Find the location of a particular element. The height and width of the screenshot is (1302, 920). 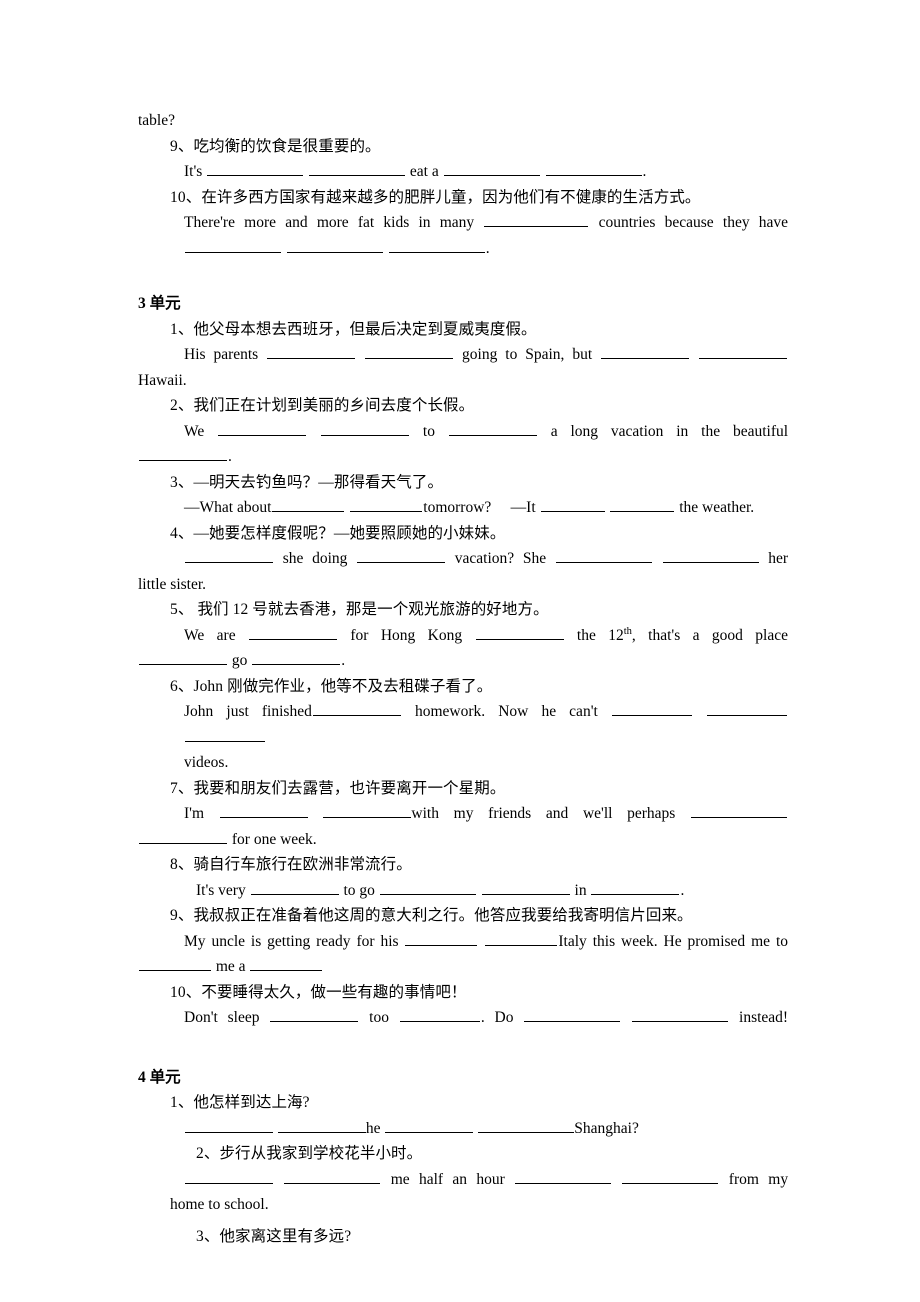

u3-item3-a-lead: —It is located at coordinates (523, 507).